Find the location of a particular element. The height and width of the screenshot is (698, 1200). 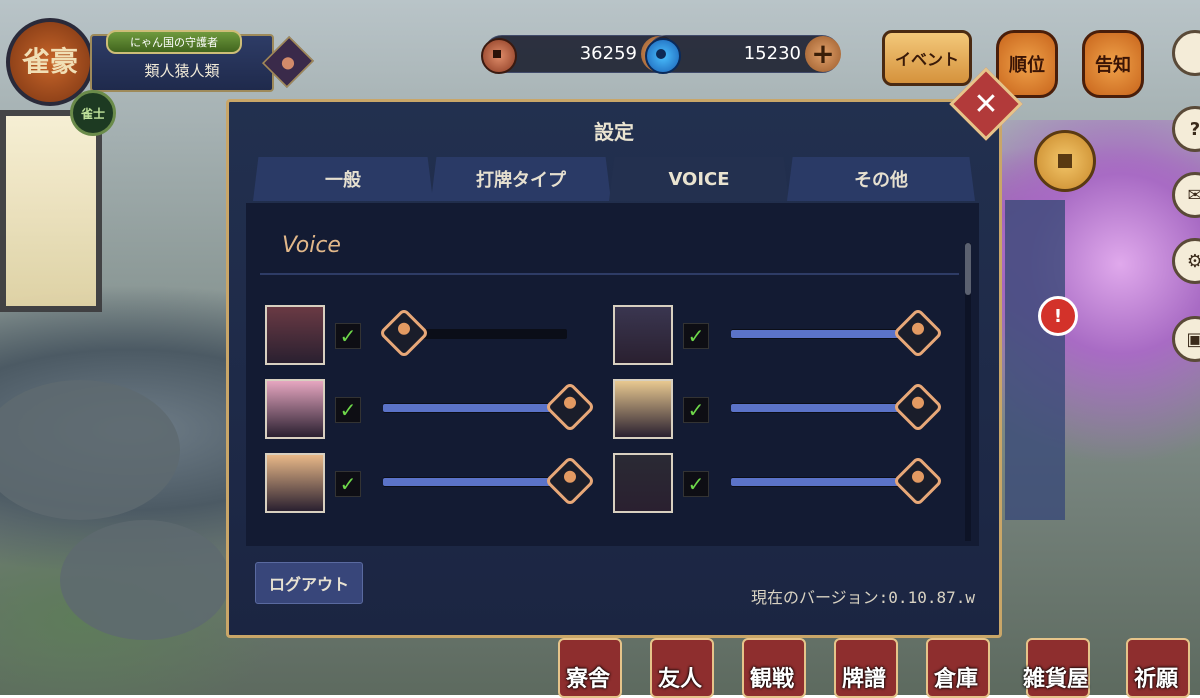

dialog-title: 設定 is located at coordinates (614, 132).